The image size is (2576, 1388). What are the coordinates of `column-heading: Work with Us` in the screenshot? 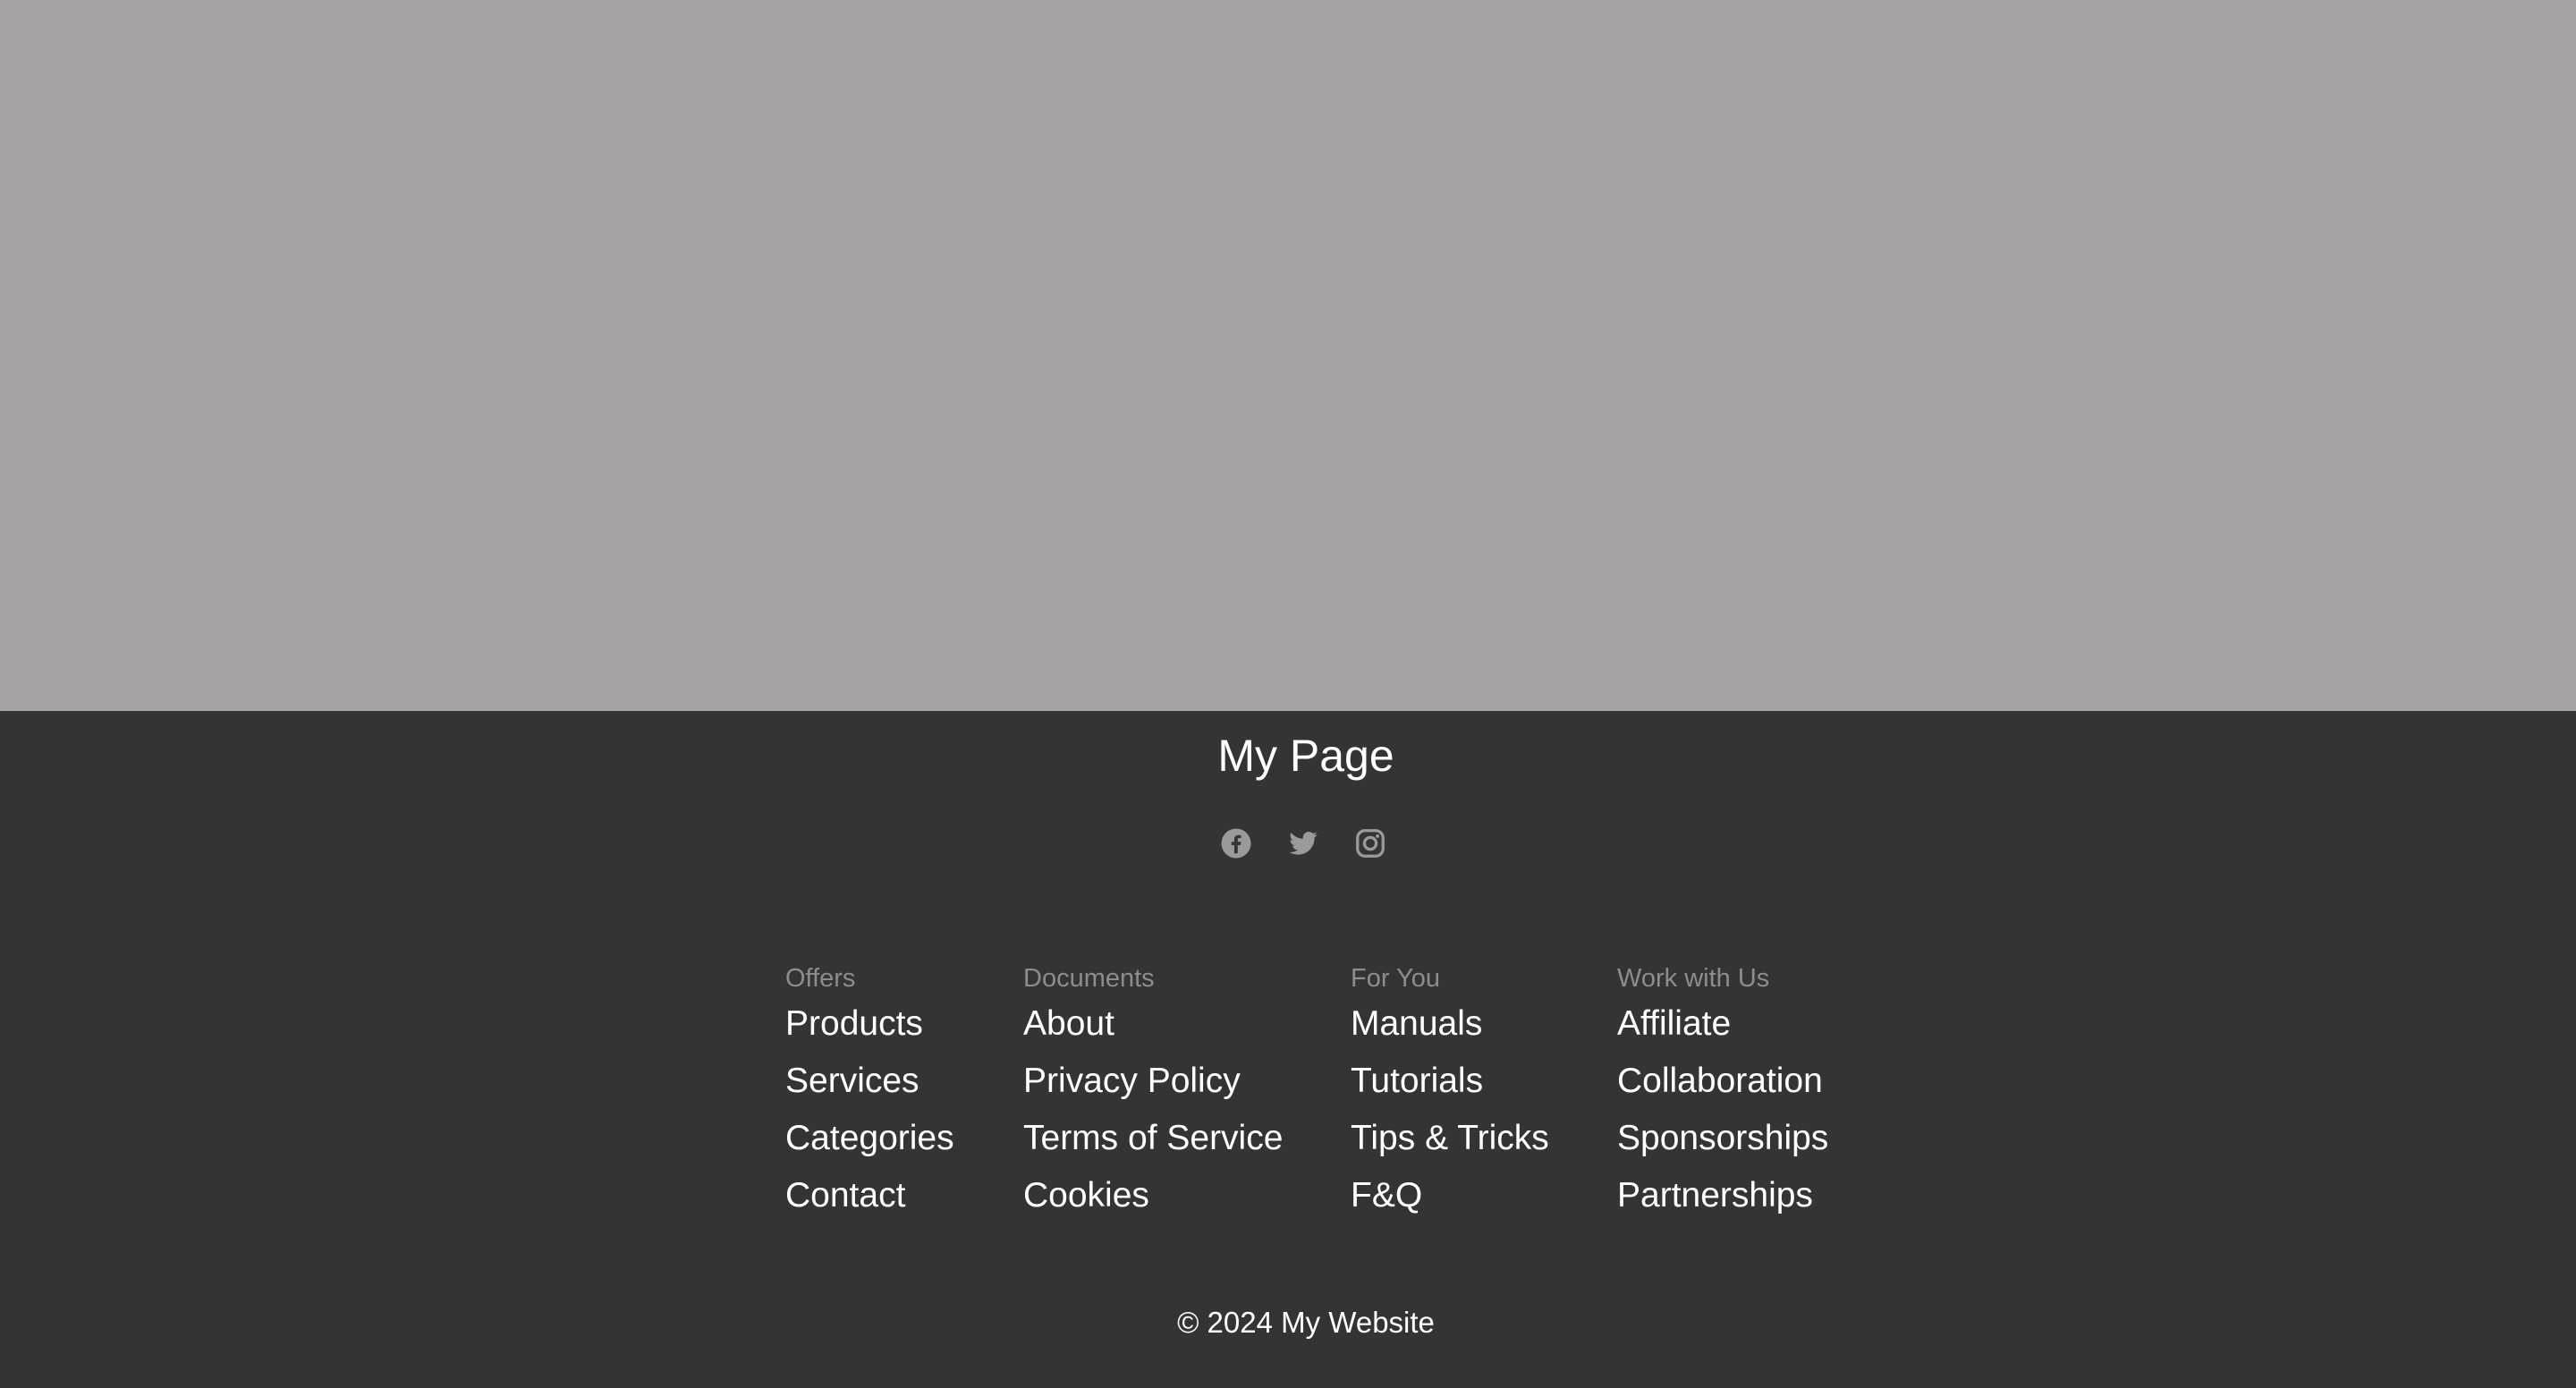 It's located at (1693, 978).